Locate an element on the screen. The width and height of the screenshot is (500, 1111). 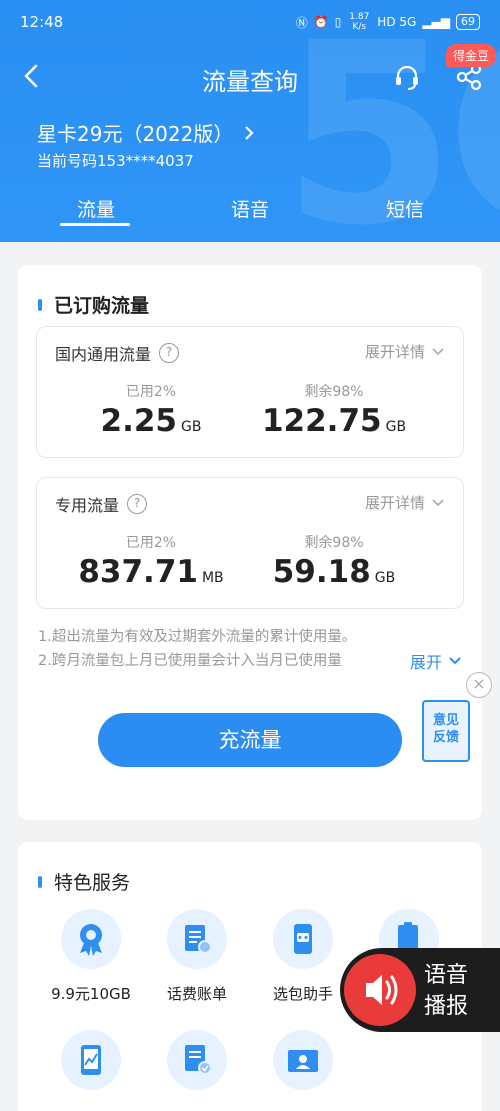
voice-broadcast-button: 语音 播报 is located at coordinates (420, 990).